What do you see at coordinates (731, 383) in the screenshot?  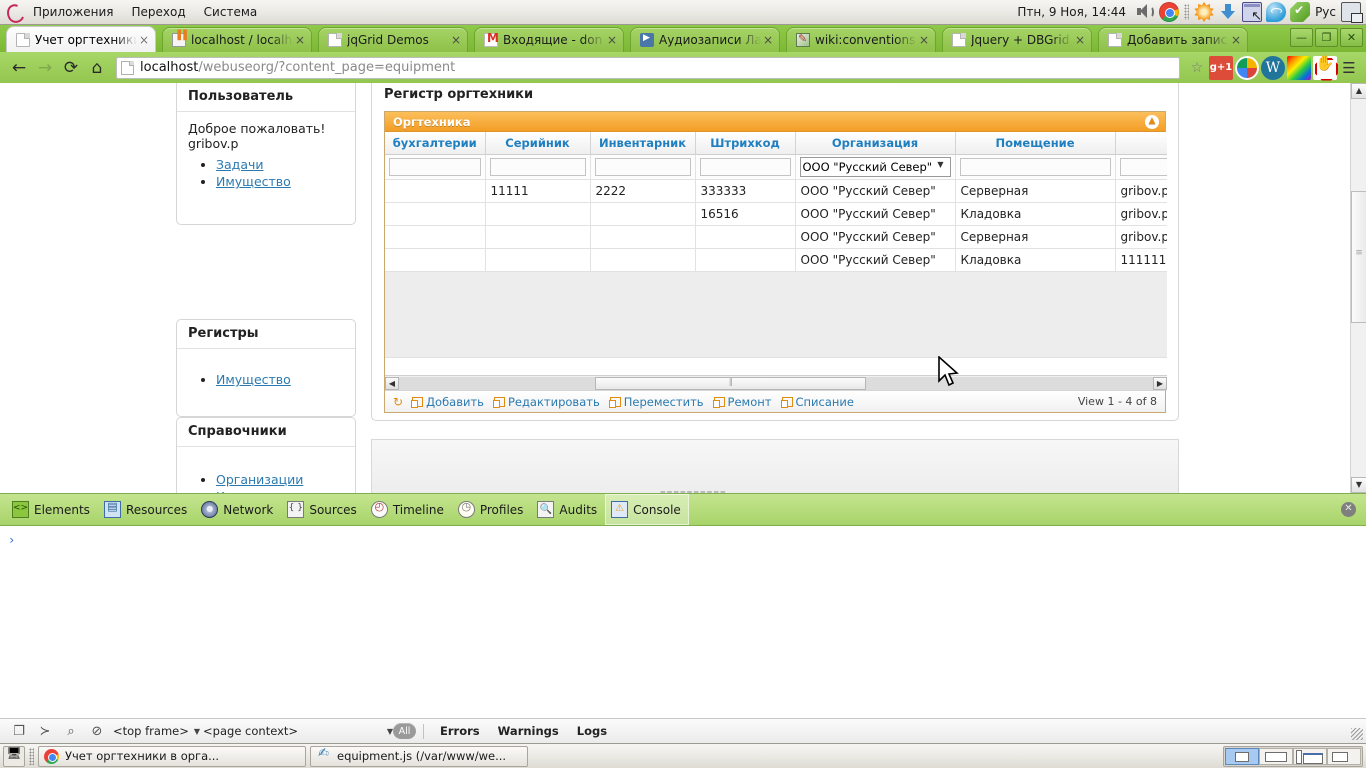 I see `scroll-thumb` at bounding box center [731, 383].